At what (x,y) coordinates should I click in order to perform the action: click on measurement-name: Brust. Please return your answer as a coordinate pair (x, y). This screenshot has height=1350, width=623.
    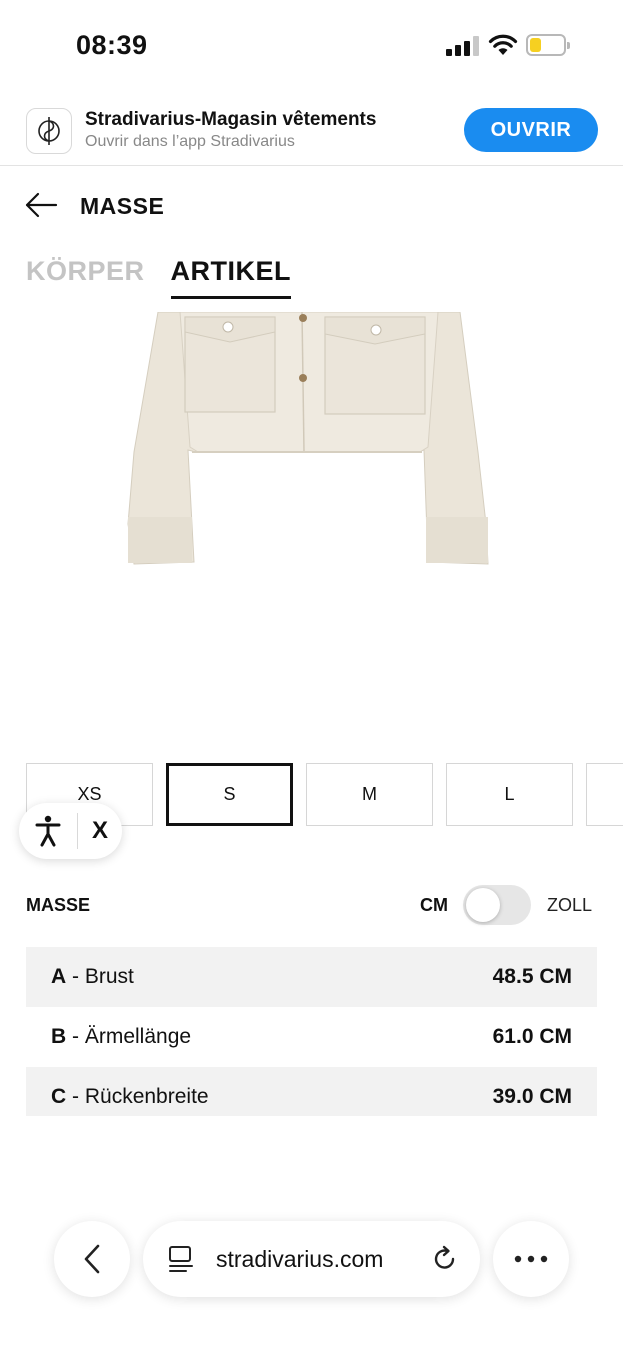
    Looking at the image, I should click on (109, 976).